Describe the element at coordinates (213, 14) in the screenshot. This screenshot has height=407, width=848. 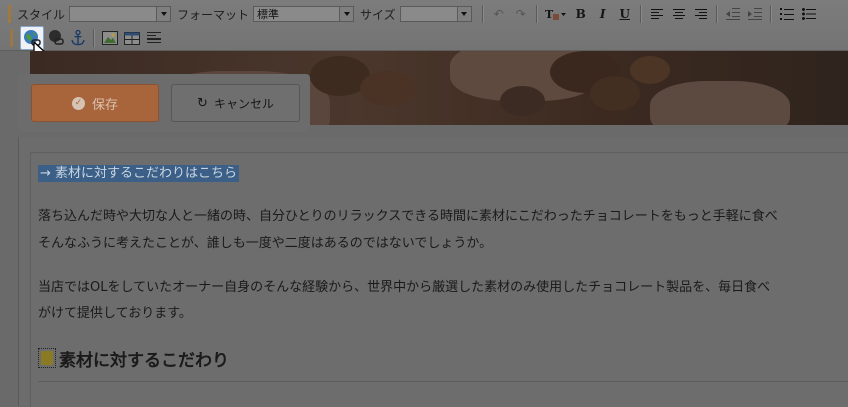
I see `format-label: フォーマット` at that location.